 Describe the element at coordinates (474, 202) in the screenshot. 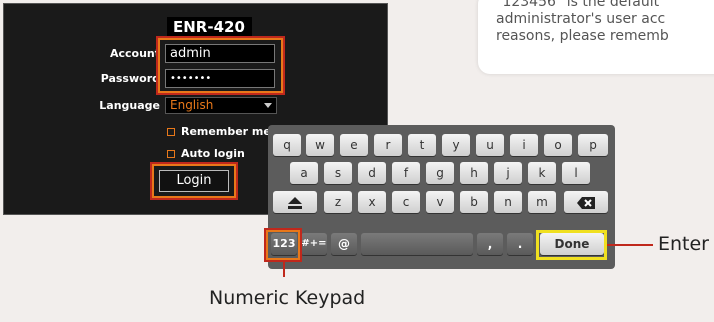

I see `key-b: b` at that location.